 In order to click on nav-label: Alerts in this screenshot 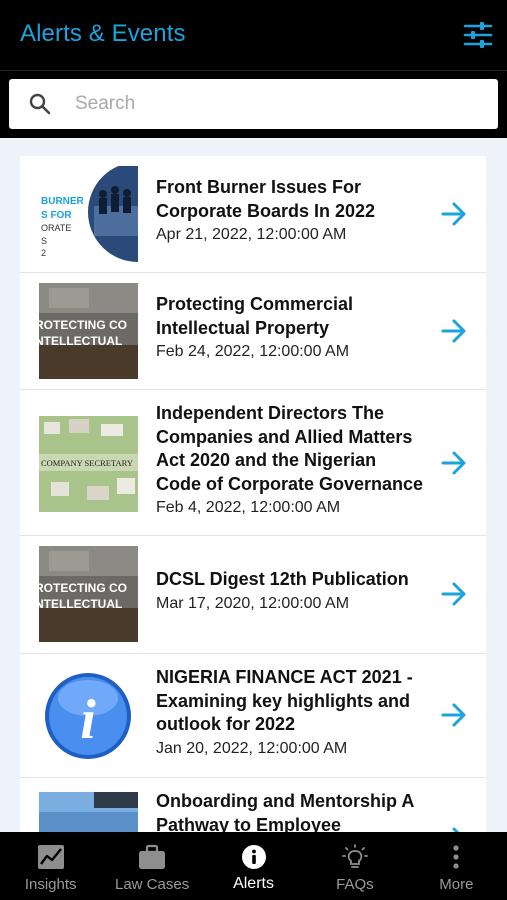, I will do `click(253, 883)`.